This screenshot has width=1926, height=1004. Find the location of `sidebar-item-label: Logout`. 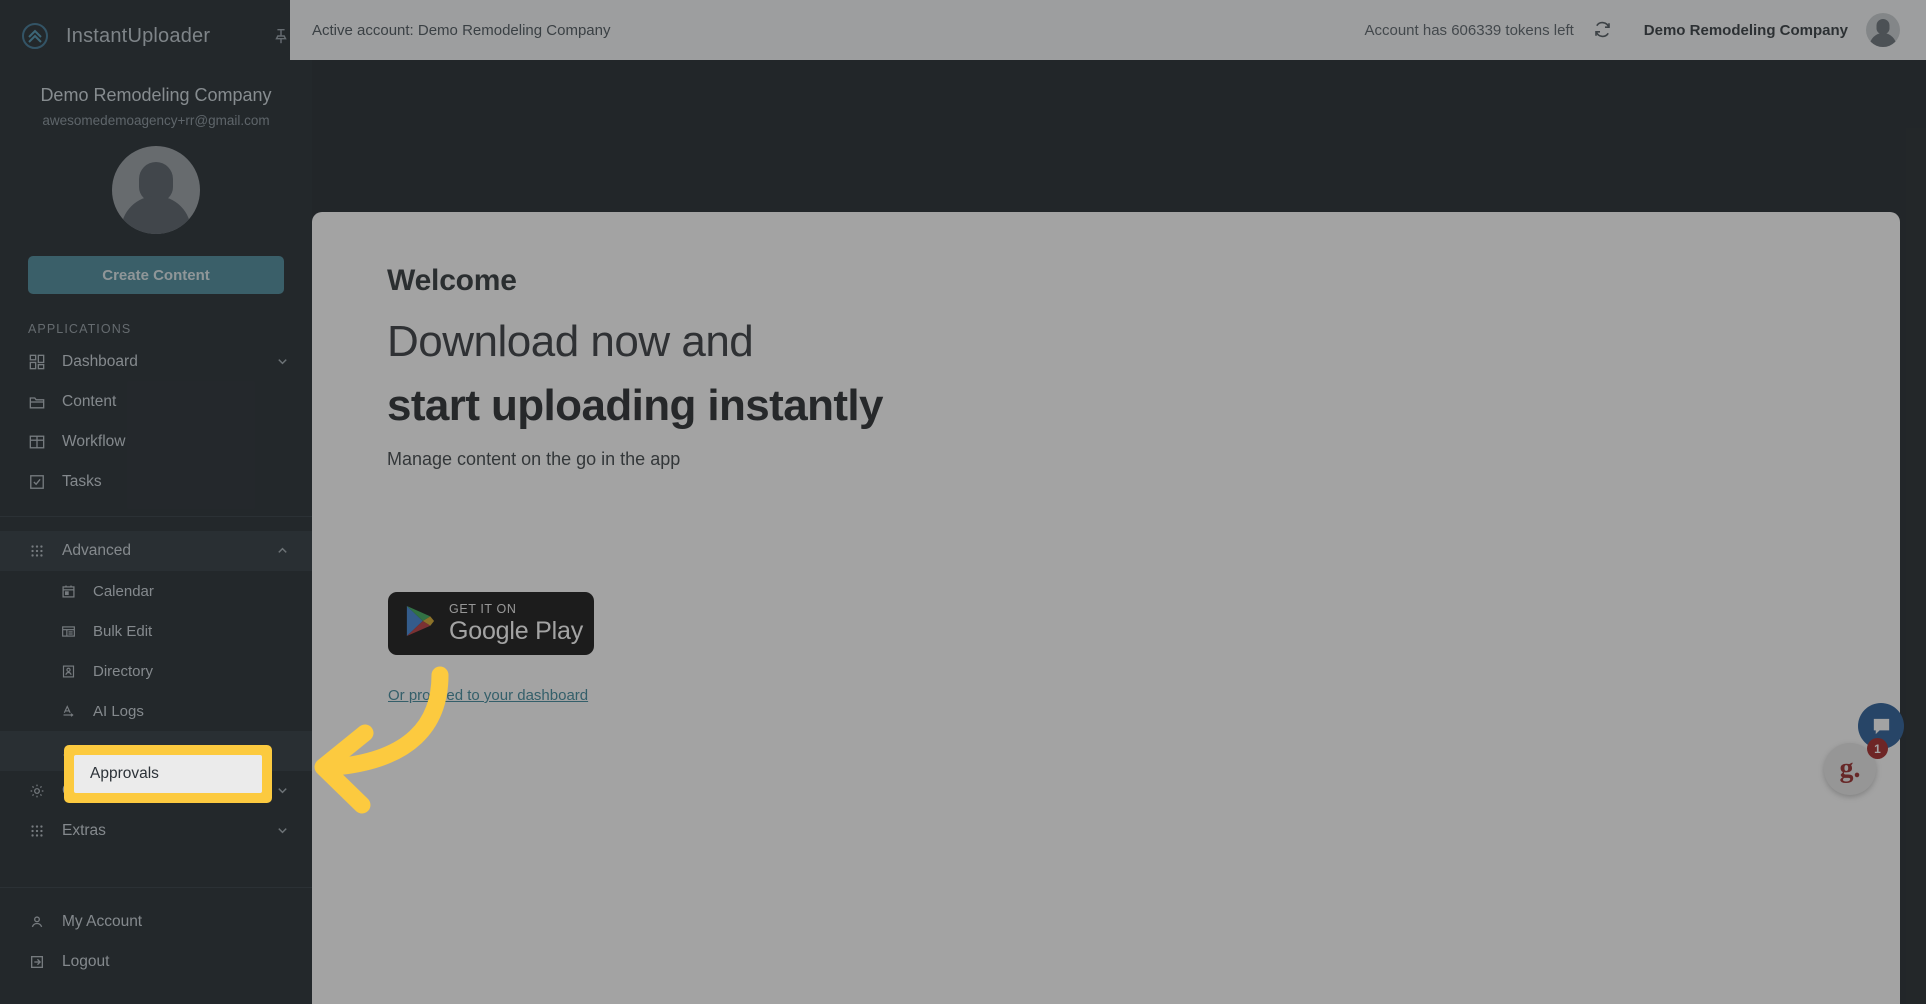

sidebar-item-label: Logout is located at coordinates (86, 961).